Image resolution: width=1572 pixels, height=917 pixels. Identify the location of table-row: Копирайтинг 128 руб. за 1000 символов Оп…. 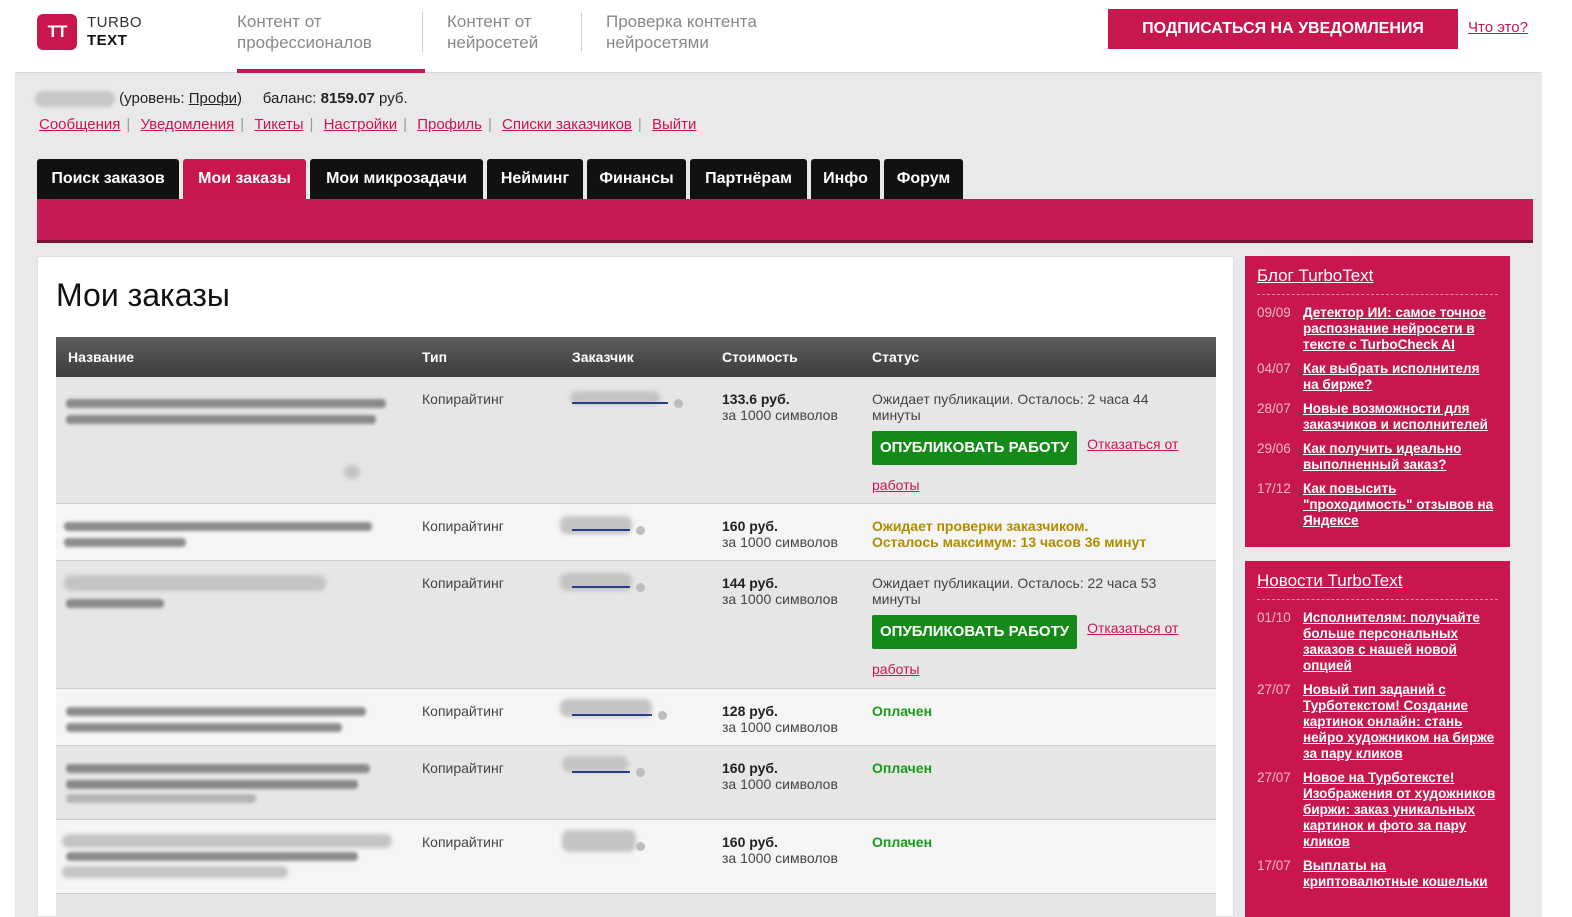
(636, 717).